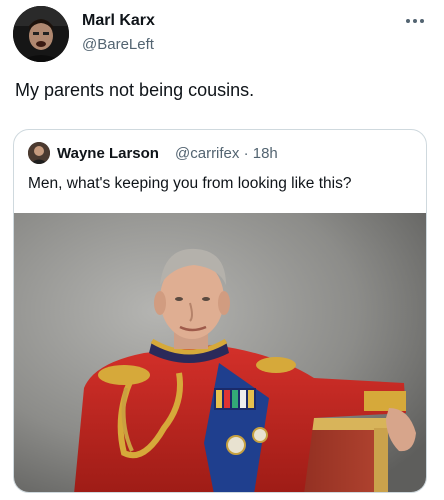 This screenshot has width=444, height=500. I want to click on avatar, so click(41, 34).